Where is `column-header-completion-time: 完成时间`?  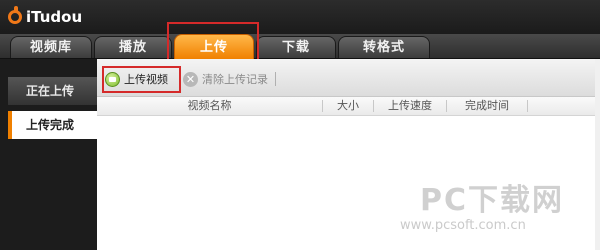
column-header-completion-time: 完成时间 is located at coordinates (487, 106).